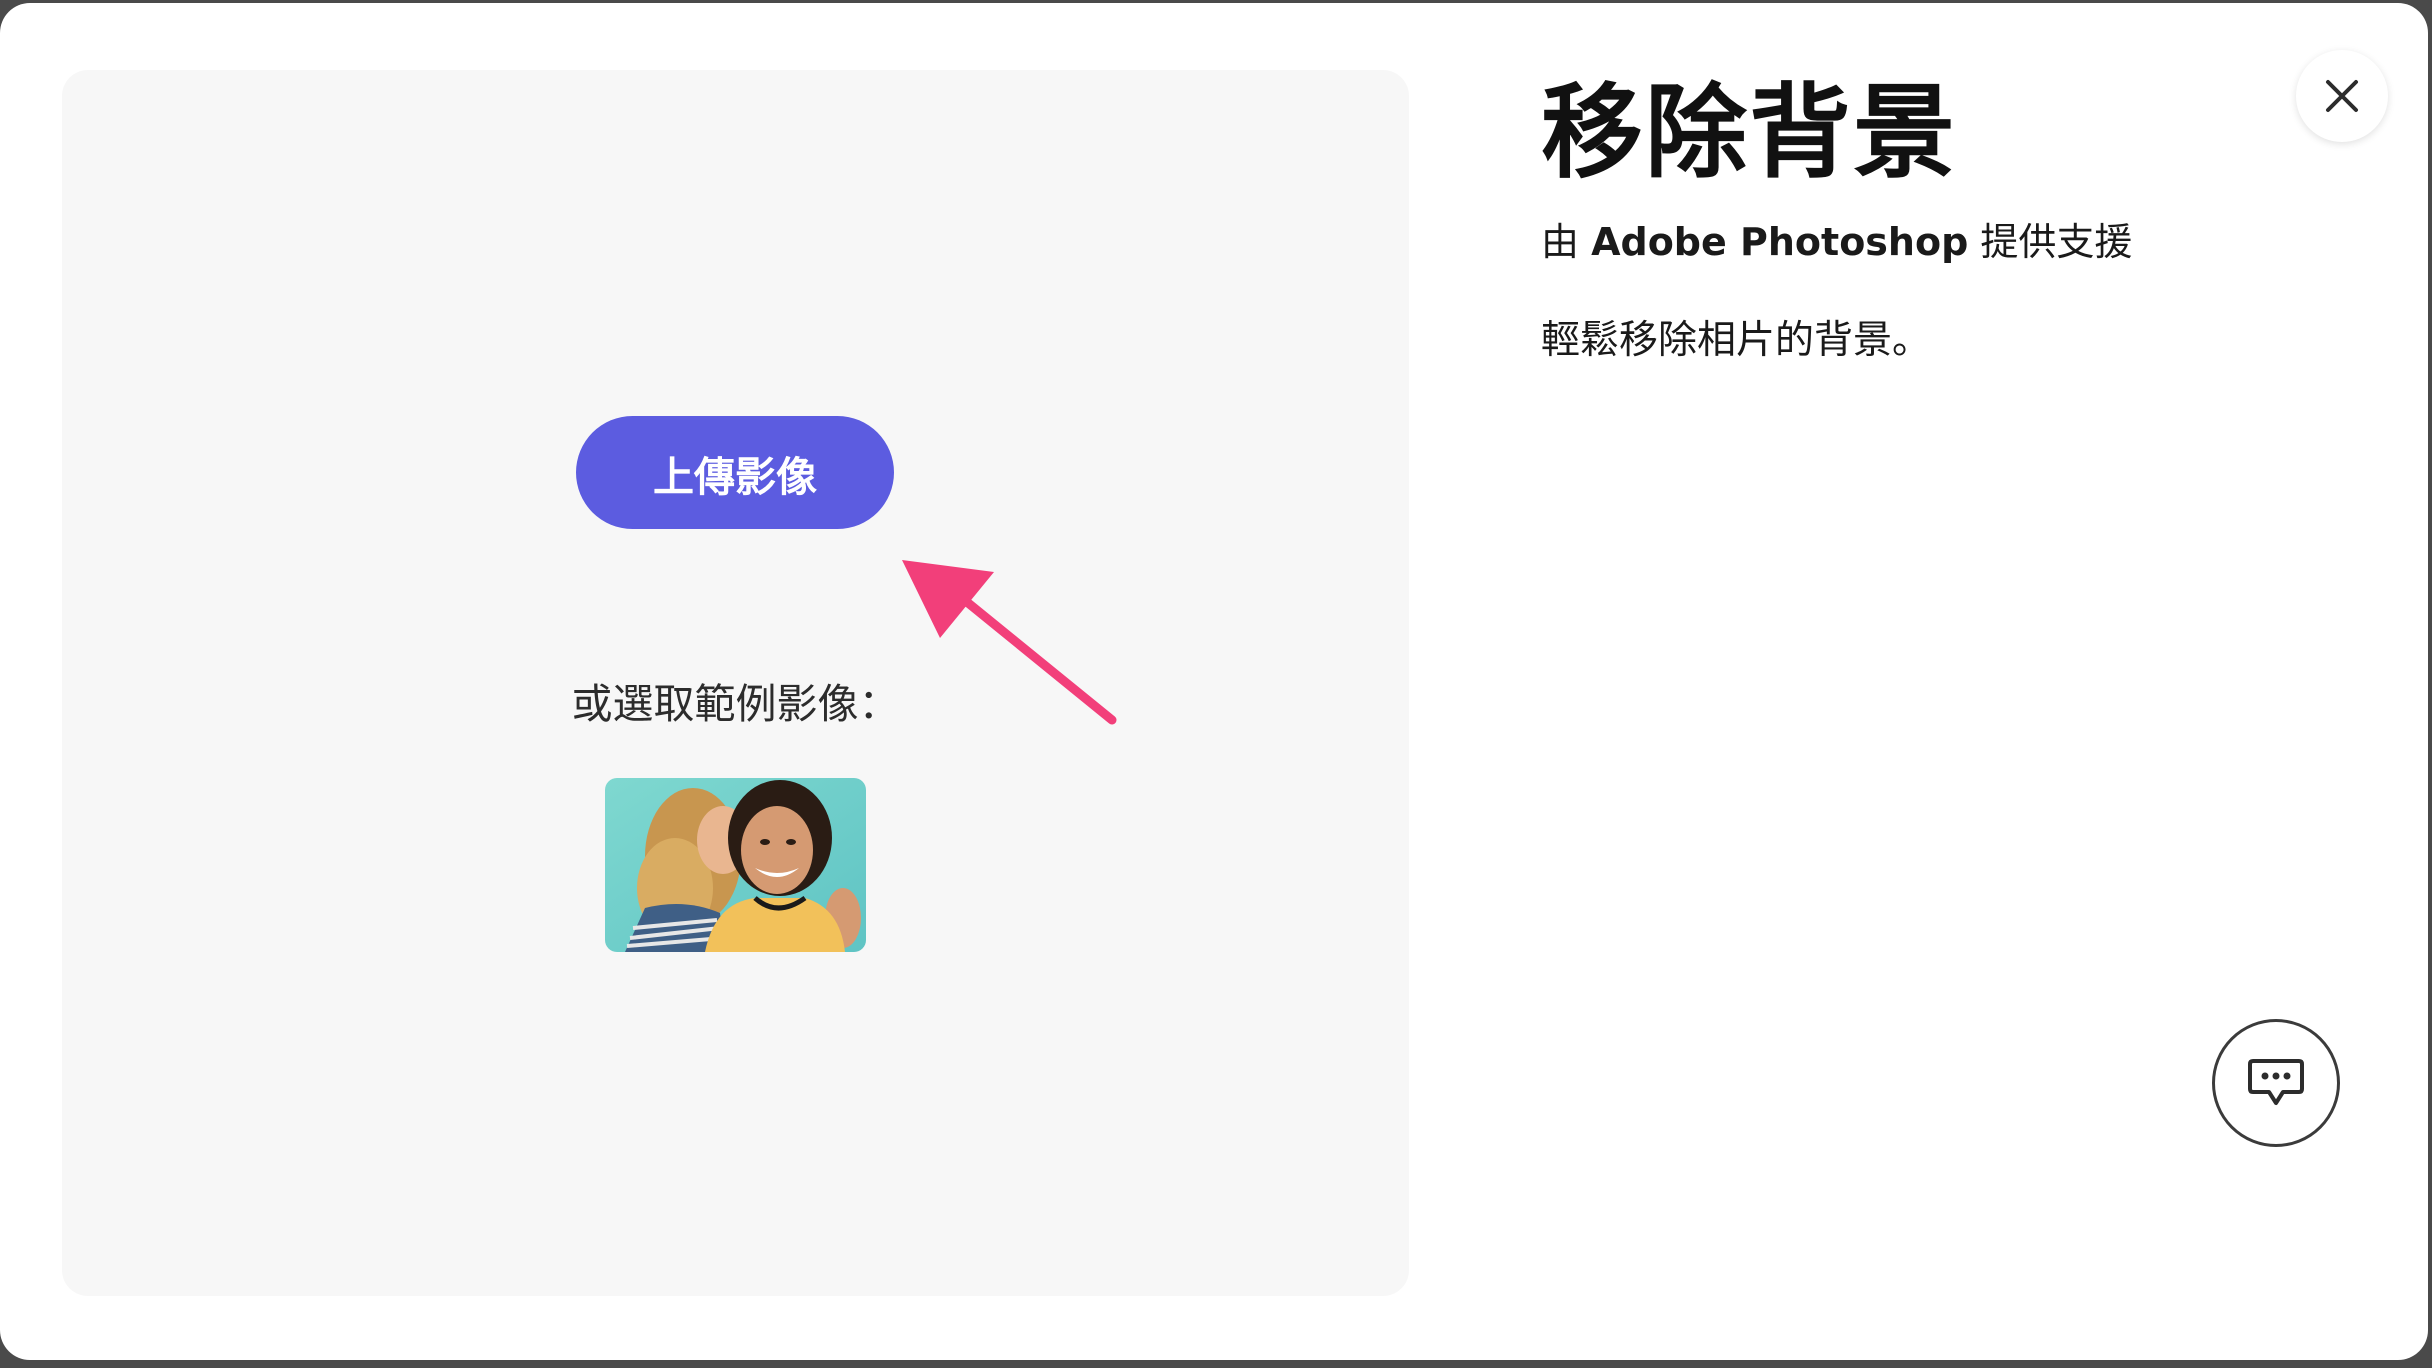  I want to click on powered-by-text: 由 Adobe Photoshop 提供支援, so click(1836, 238).